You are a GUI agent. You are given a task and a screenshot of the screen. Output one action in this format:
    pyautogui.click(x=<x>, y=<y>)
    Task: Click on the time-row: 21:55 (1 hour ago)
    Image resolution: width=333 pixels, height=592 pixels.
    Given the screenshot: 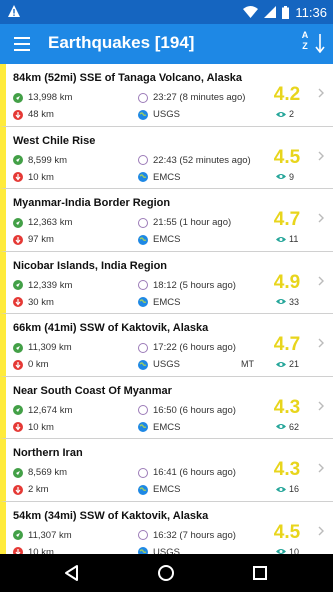 What is the action you would take?
    pyautogui.click(x=184, y=222)
    